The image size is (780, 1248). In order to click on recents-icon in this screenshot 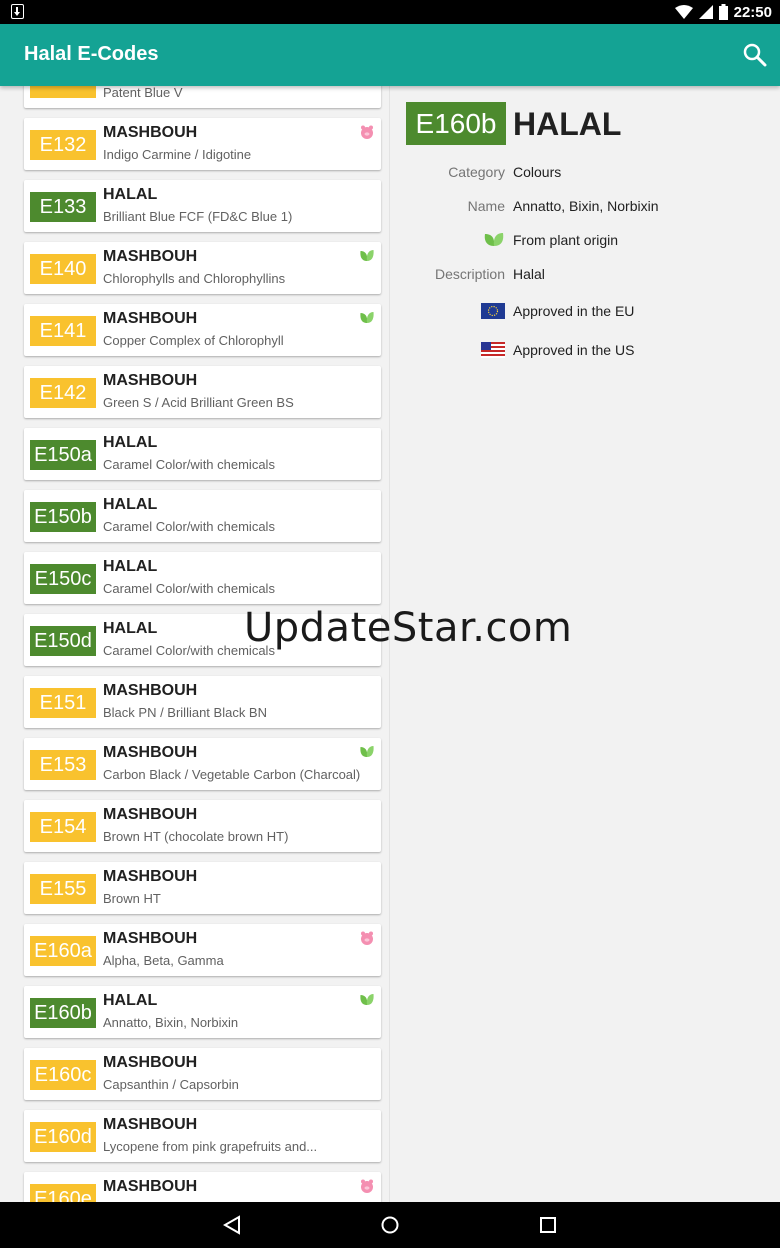, I will do `click(548, 1225)`.